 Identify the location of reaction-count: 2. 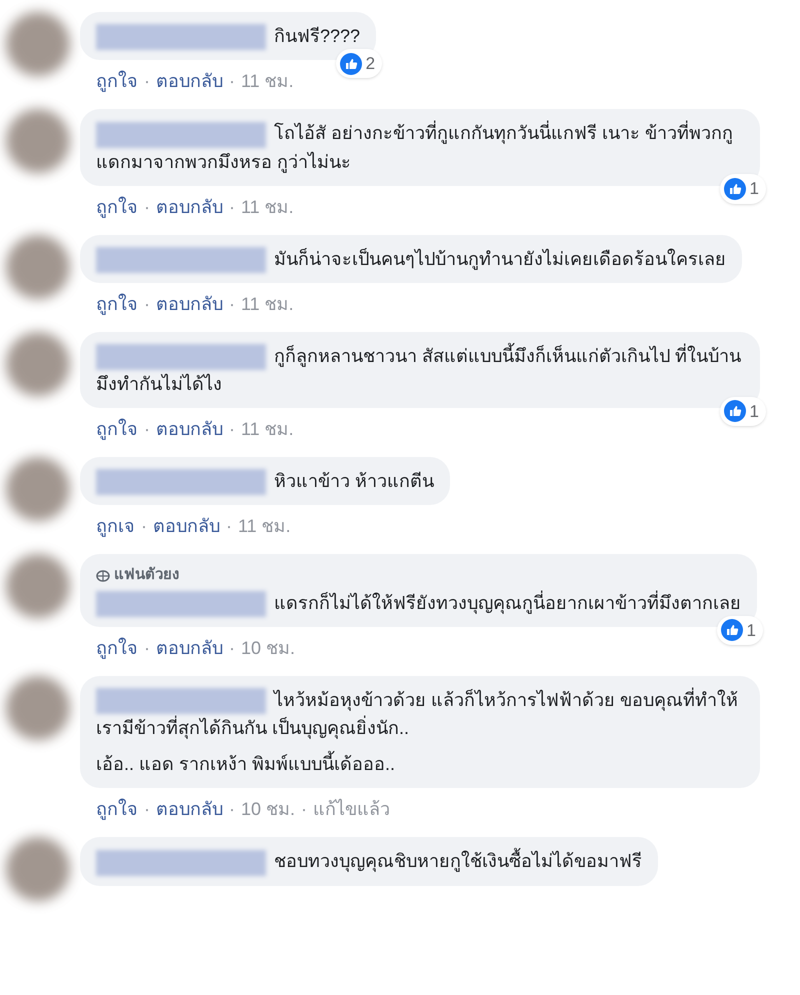
(359, 63).